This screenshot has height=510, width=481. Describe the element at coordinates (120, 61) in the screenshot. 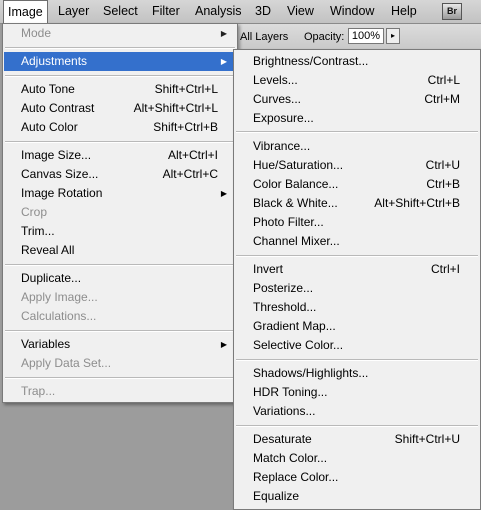

I see `menu-item-adjustments: Adjustments ▶` at that location.